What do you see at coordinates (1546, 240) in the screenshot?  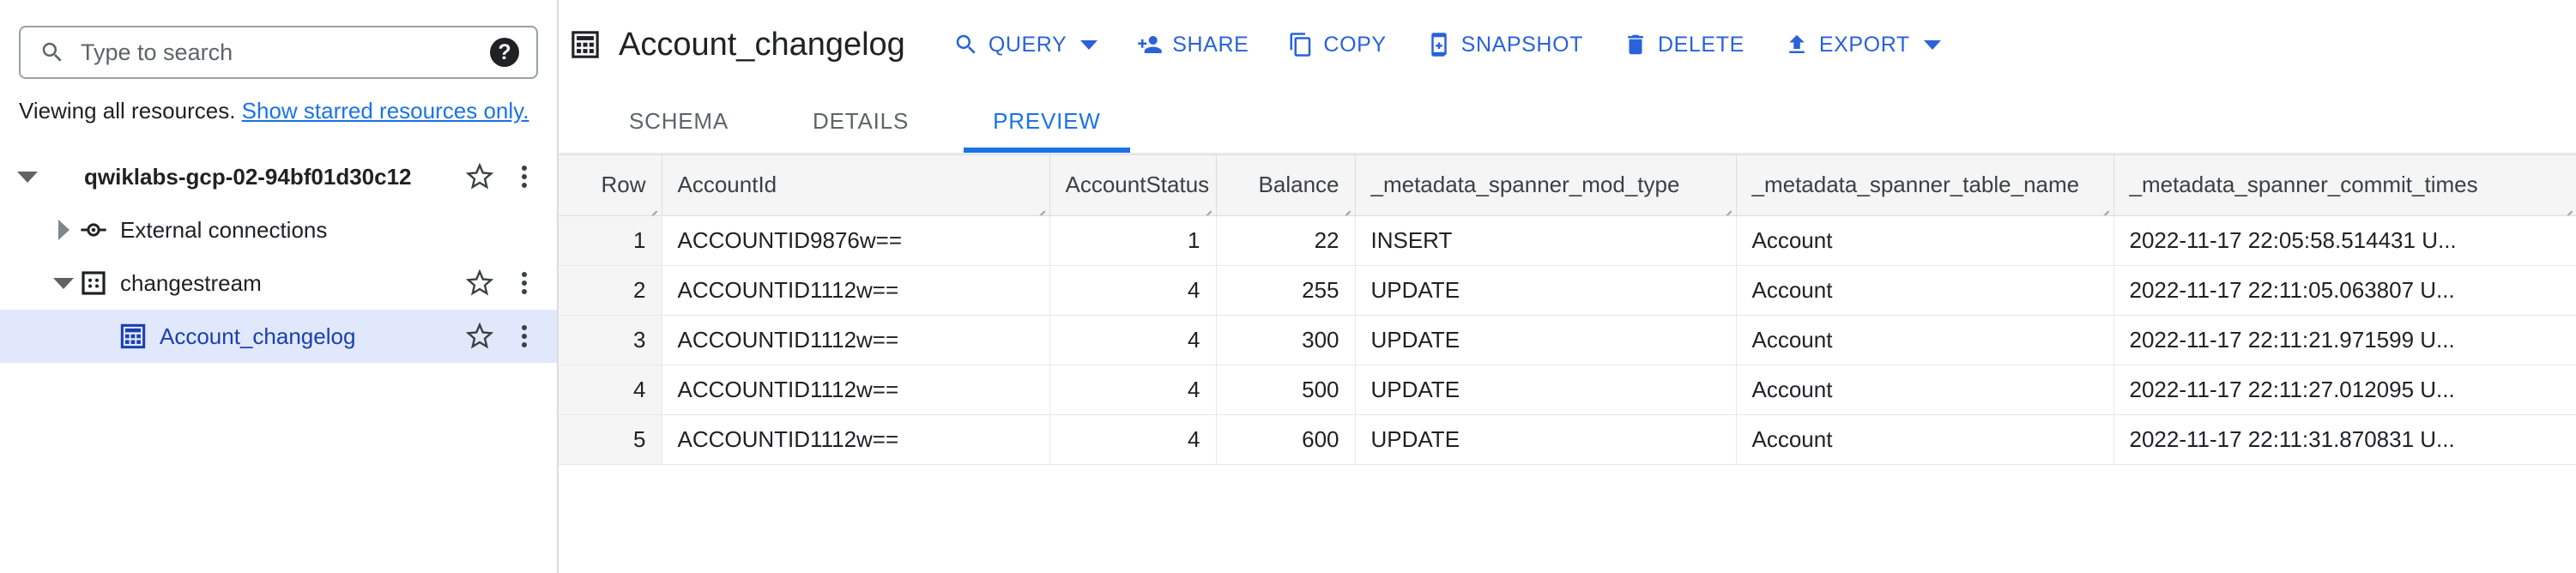 I see `cell-mod: INSERT` at bounding box center [1546, 240].